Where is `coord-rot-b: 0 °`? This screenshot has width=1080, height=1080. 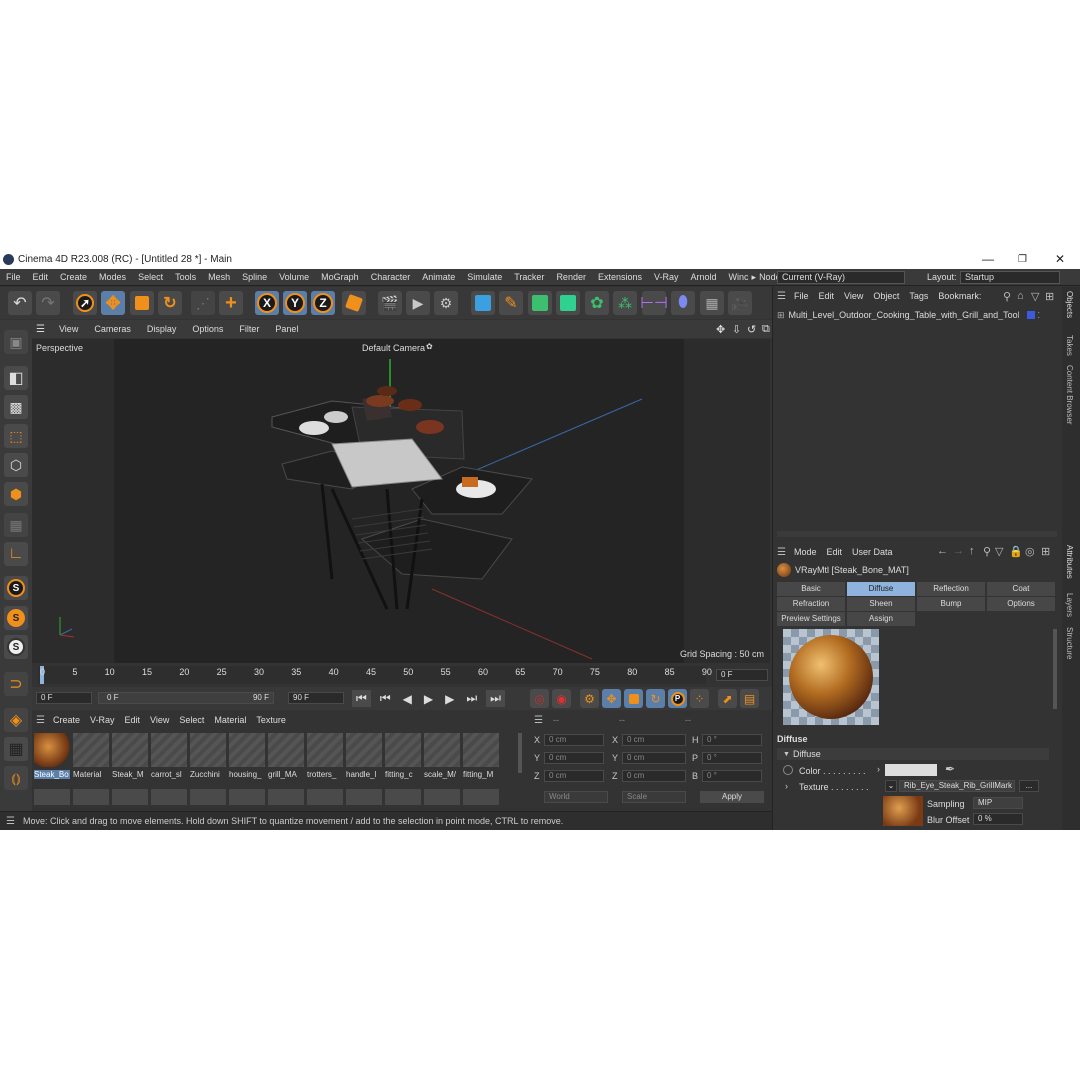
coord-rot-b: 0 ° is located at coordinates (732, 776).